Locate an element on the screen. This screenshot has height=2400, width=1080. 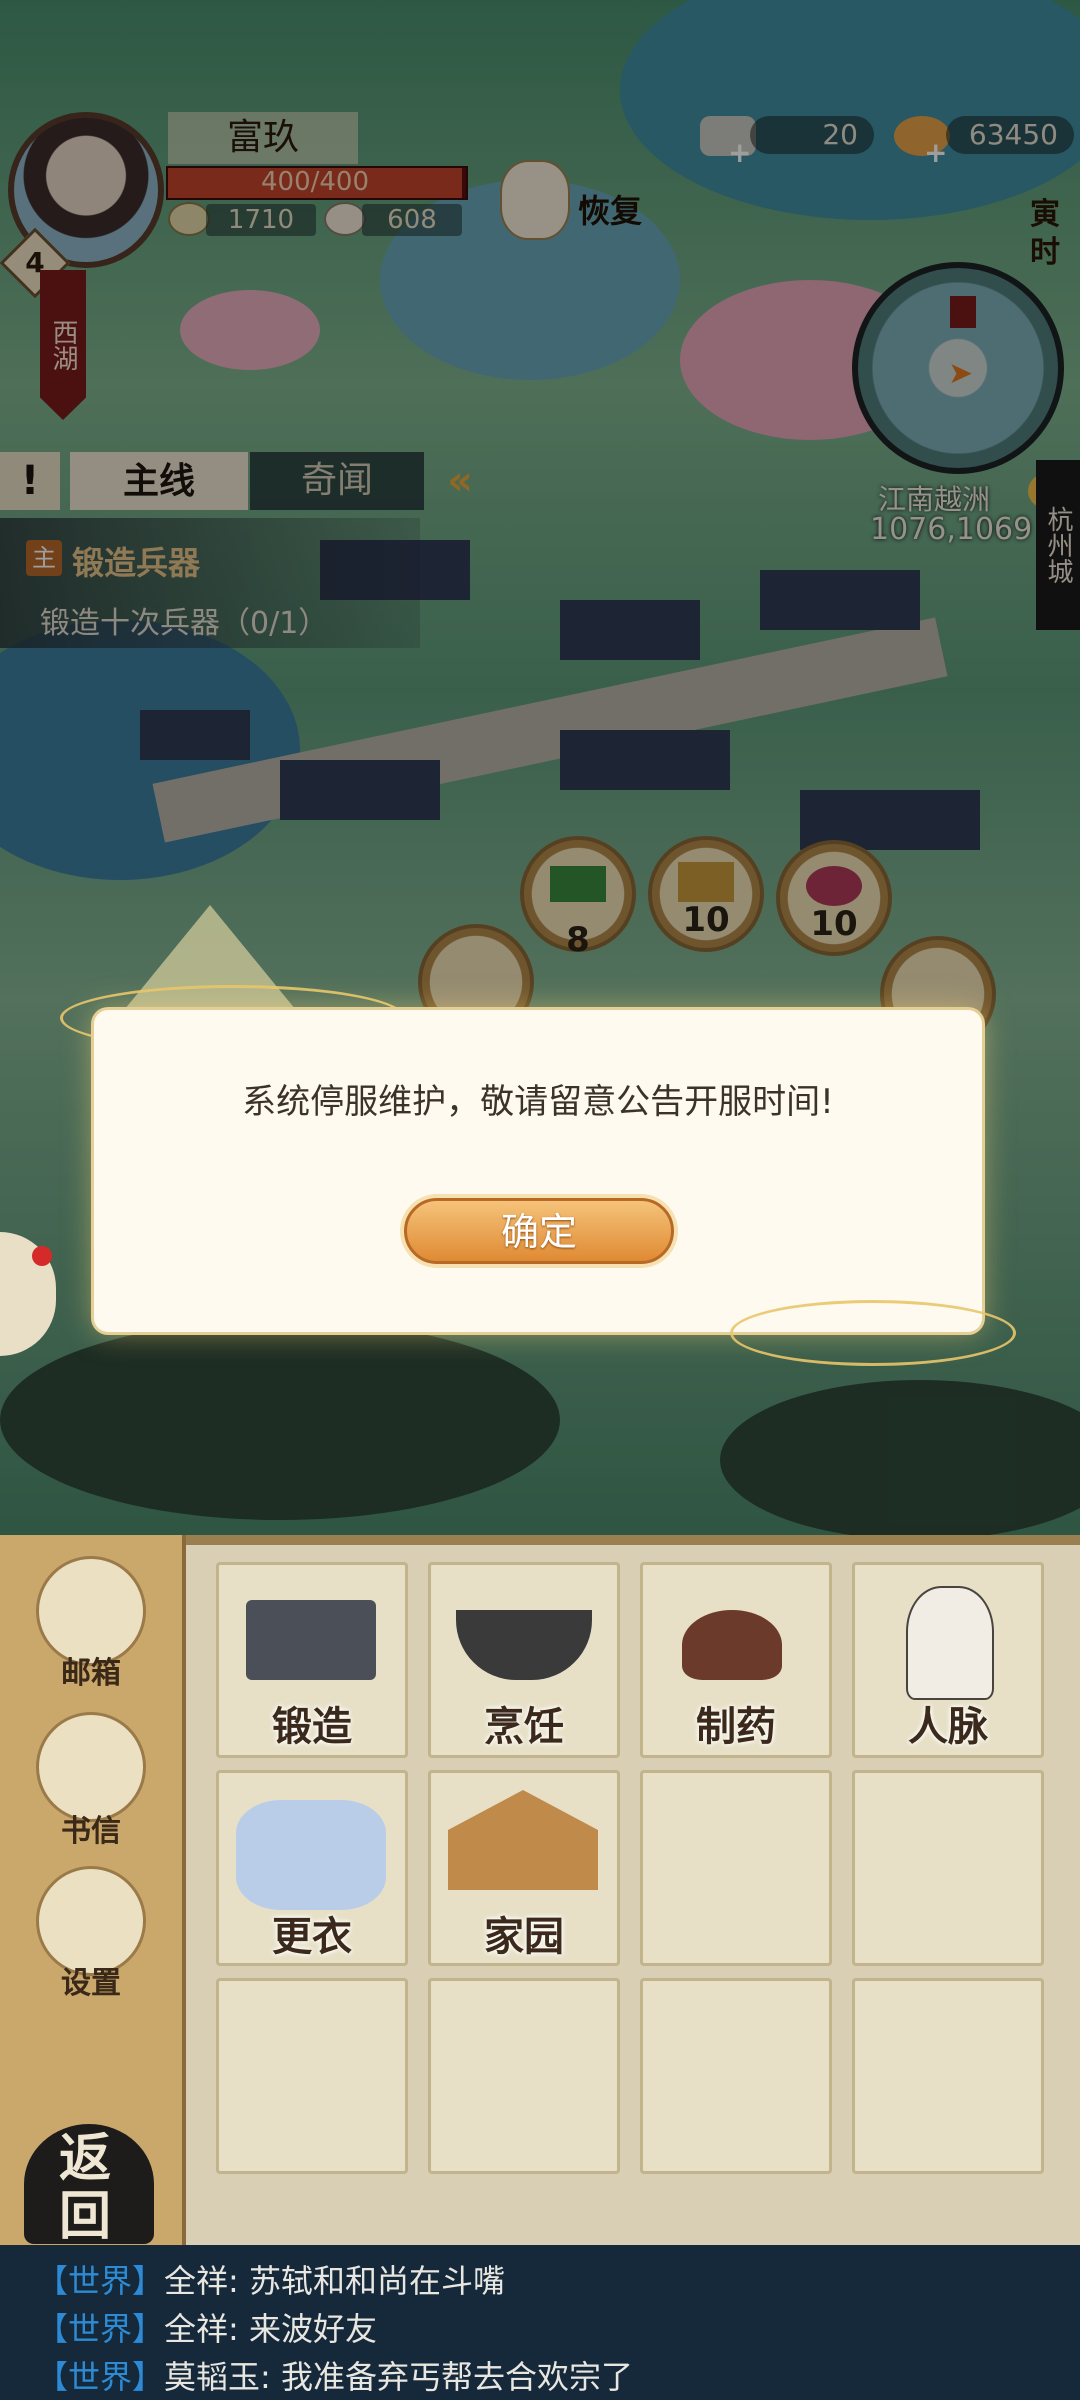
clothing-label: 更衣 is located at coordinates (312, 1936).